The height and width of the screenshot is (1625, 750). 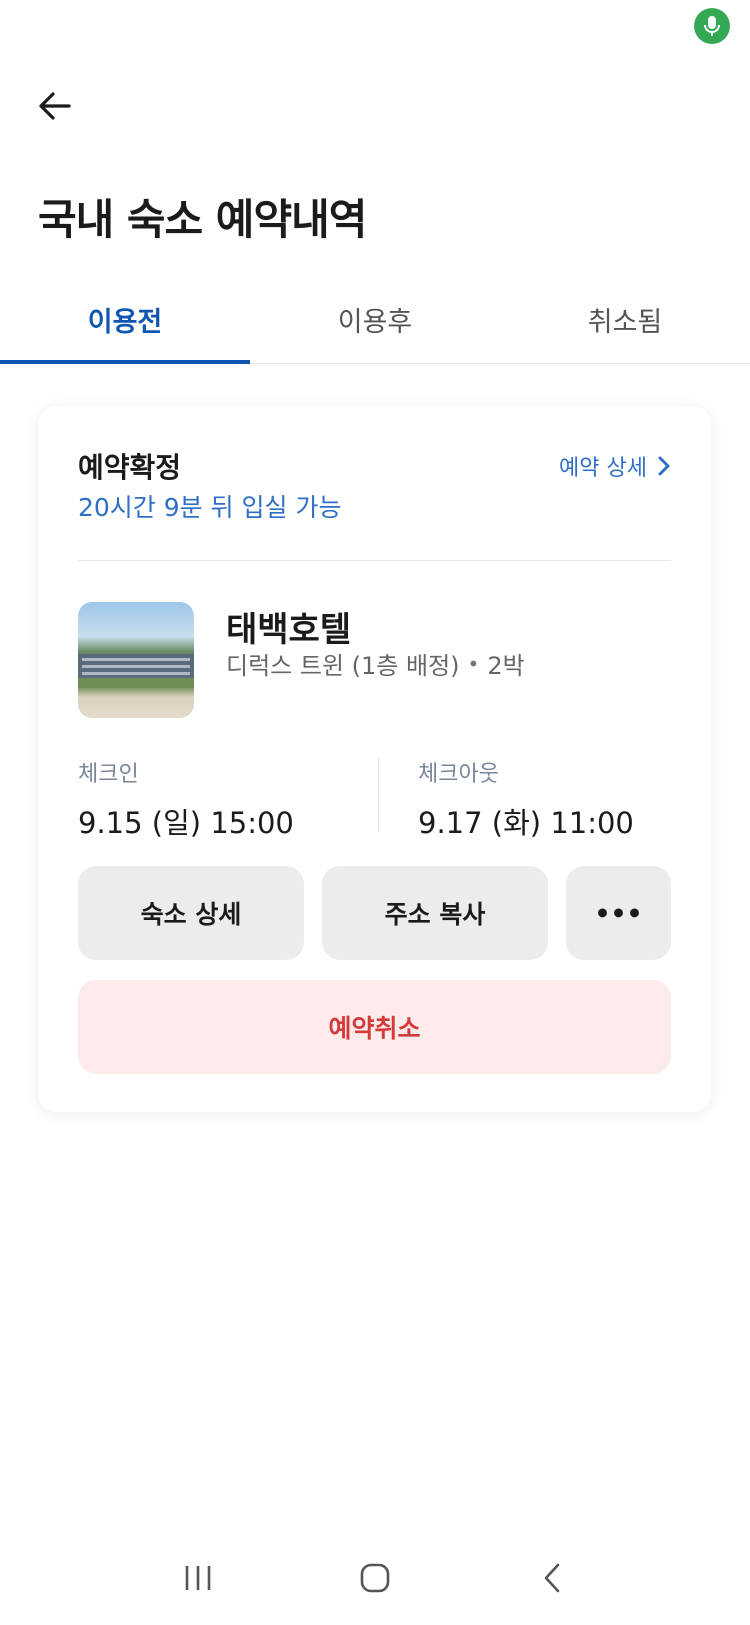 I want to click on recent-apps-icon, so click(x=198, y=1577).